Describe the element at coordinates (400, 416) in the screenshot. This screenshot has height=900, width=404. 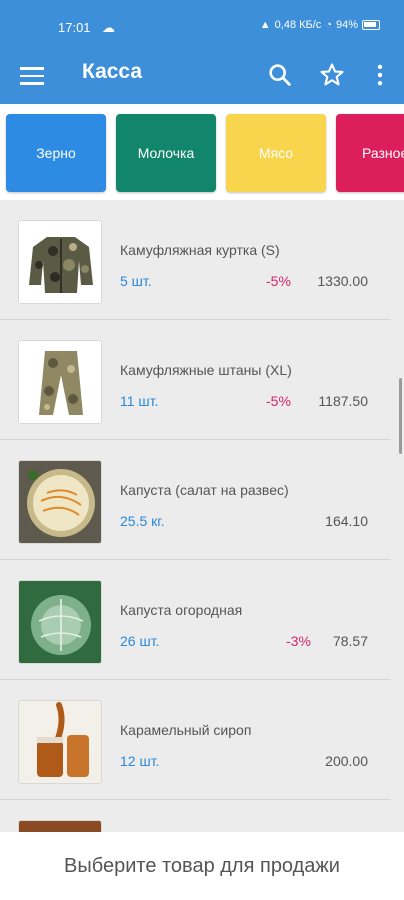
I see `scrollbar` at that location.